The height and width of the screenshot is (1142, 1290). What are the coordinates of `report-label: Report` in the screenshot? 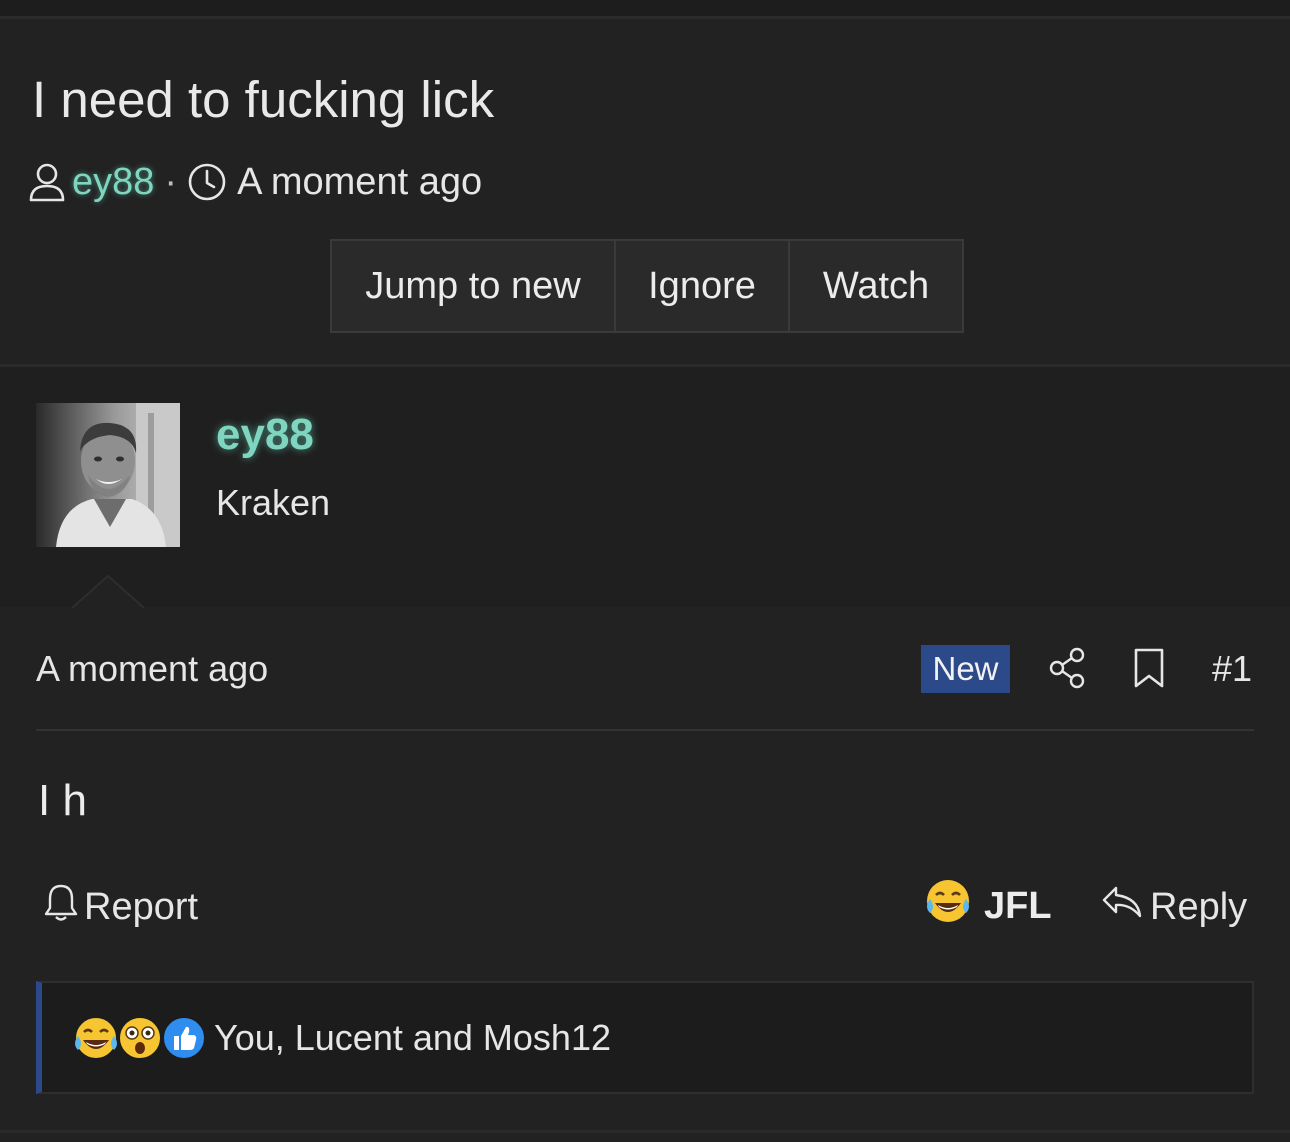 It's located at (141, 906).